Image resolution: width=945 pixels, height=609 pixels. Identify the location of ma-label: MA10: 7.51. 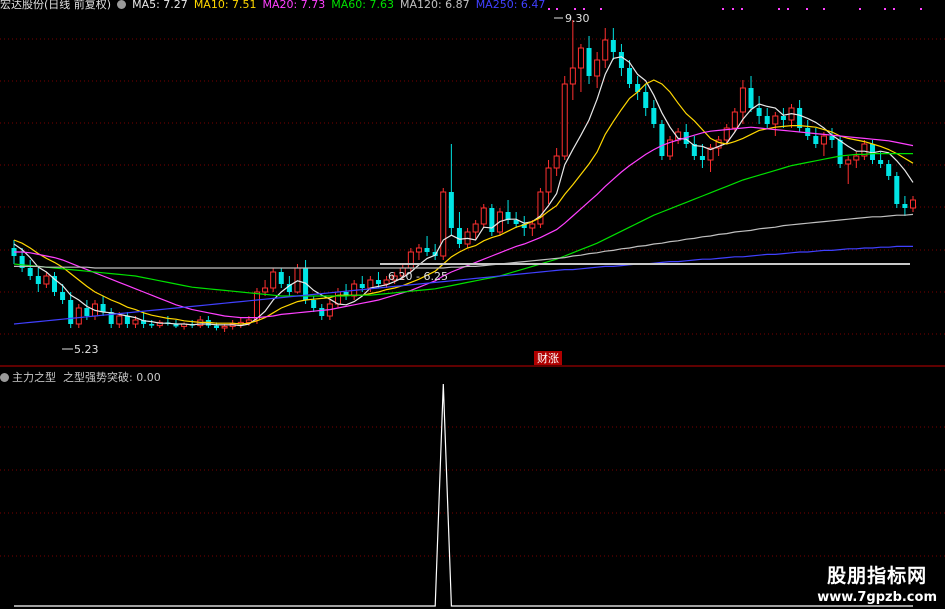
(225, 5).